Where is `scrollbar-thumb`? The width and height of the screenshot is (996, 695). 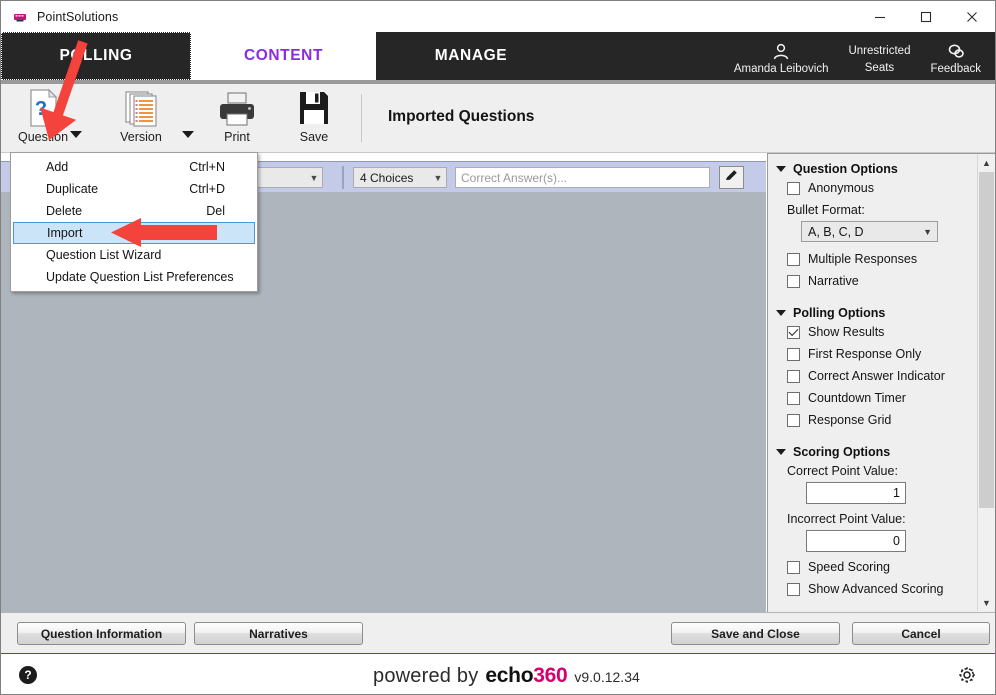 scrollbar-thumb is located at coordinates (986, 340).